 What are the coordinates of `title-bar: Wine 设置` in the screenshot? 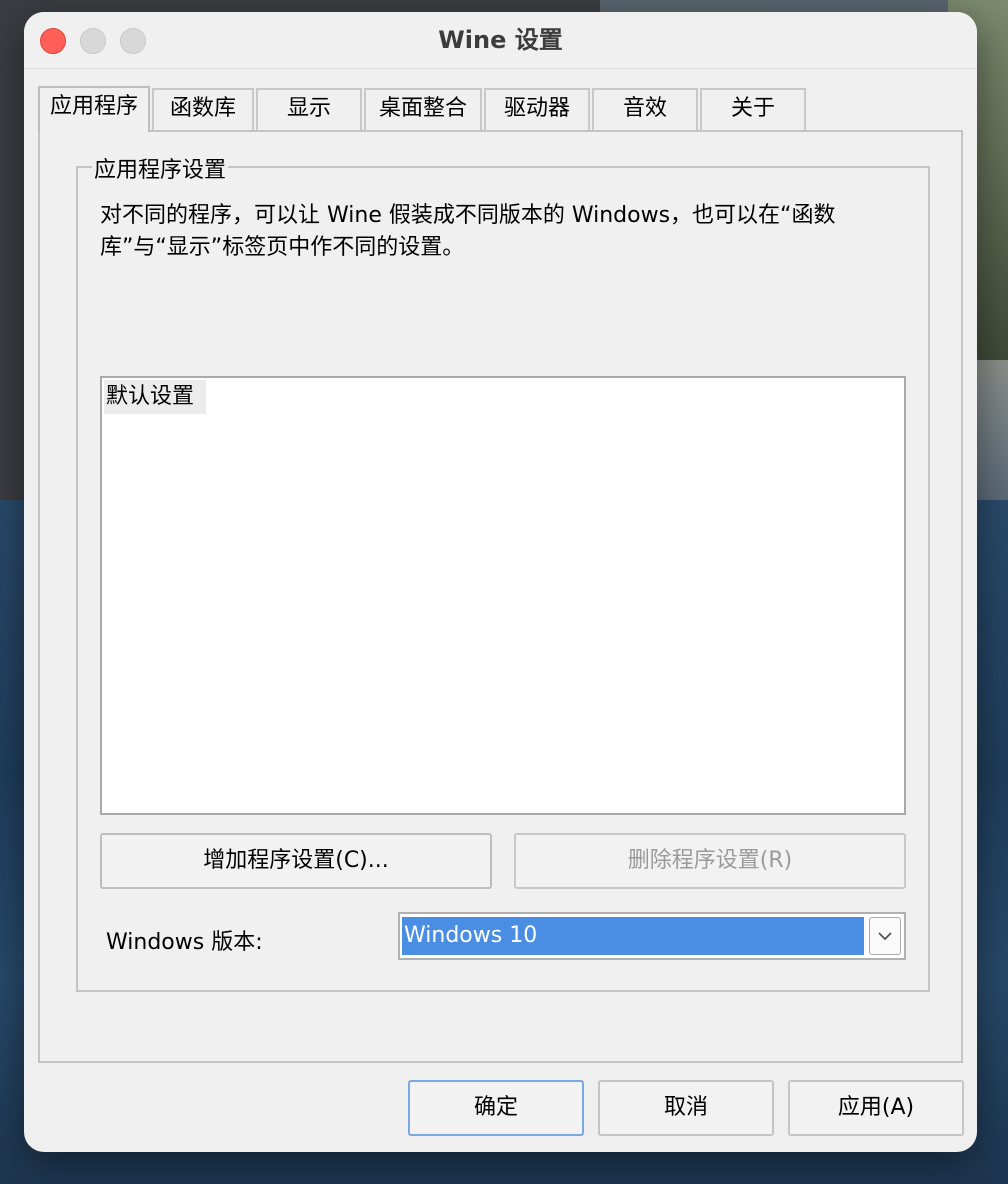 It's located at (500, 40).